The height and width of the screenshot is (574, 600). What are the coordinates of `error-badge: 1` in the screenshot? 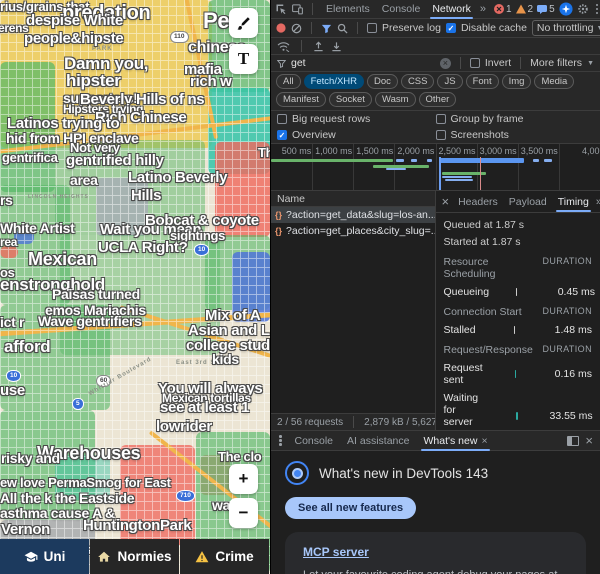 It's located at (502, 9).